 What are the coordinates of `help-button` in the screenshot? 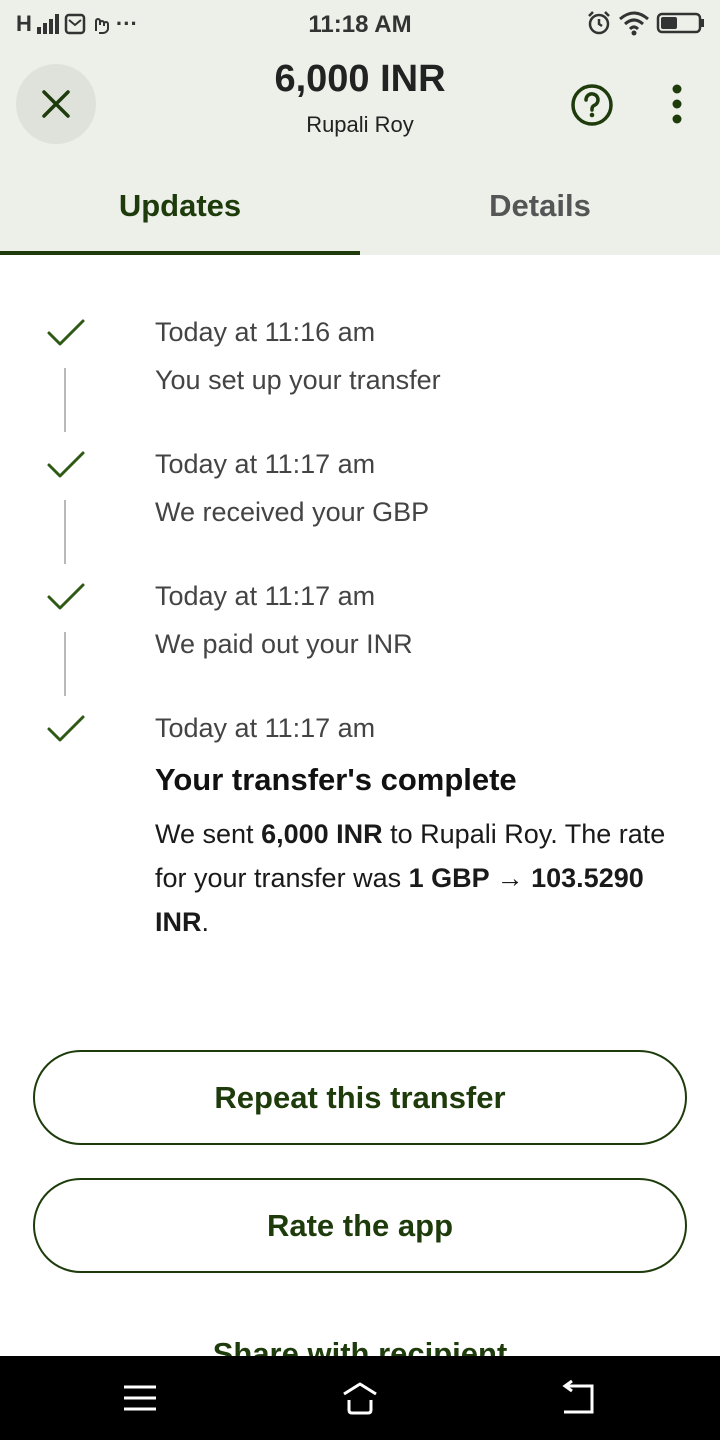 It's located at (592, 105).